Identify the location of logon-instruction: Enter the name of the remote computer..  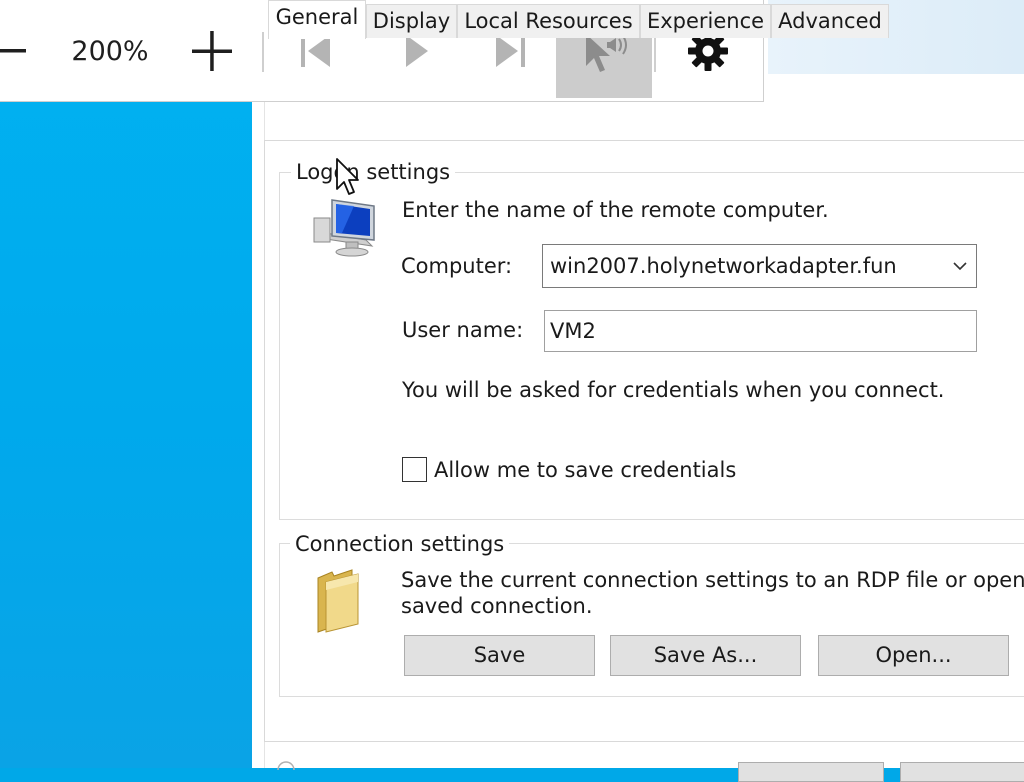
(615, 210).